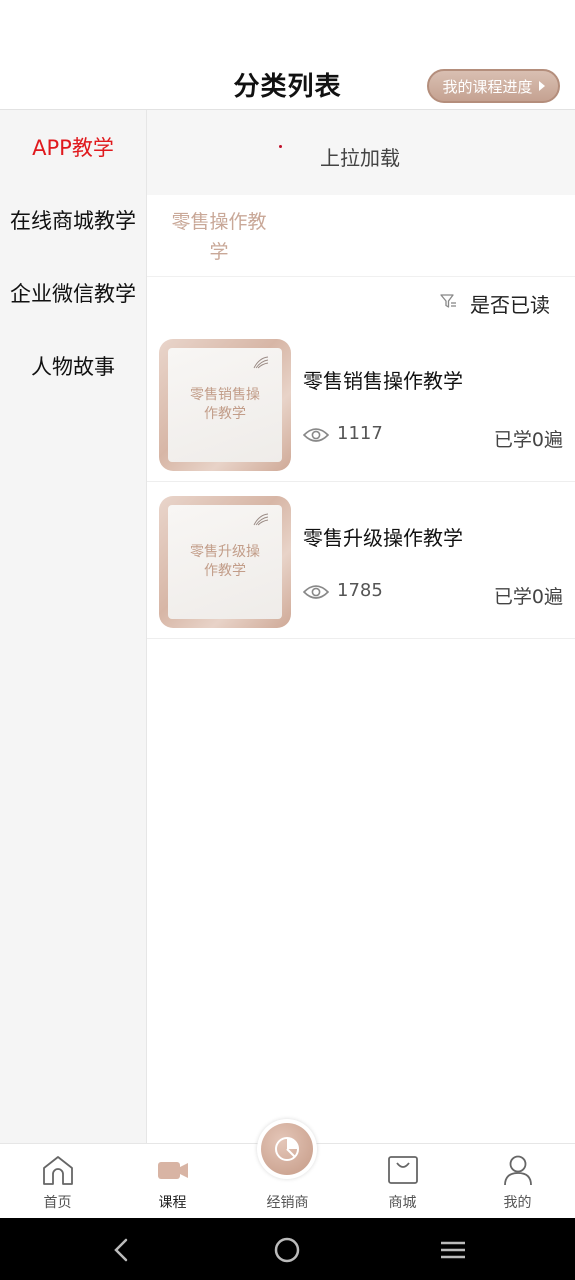 This screenshot has width=575, height=1280. I want to click on my-course-progress-button: 我的课程进度, so click(493, 86).